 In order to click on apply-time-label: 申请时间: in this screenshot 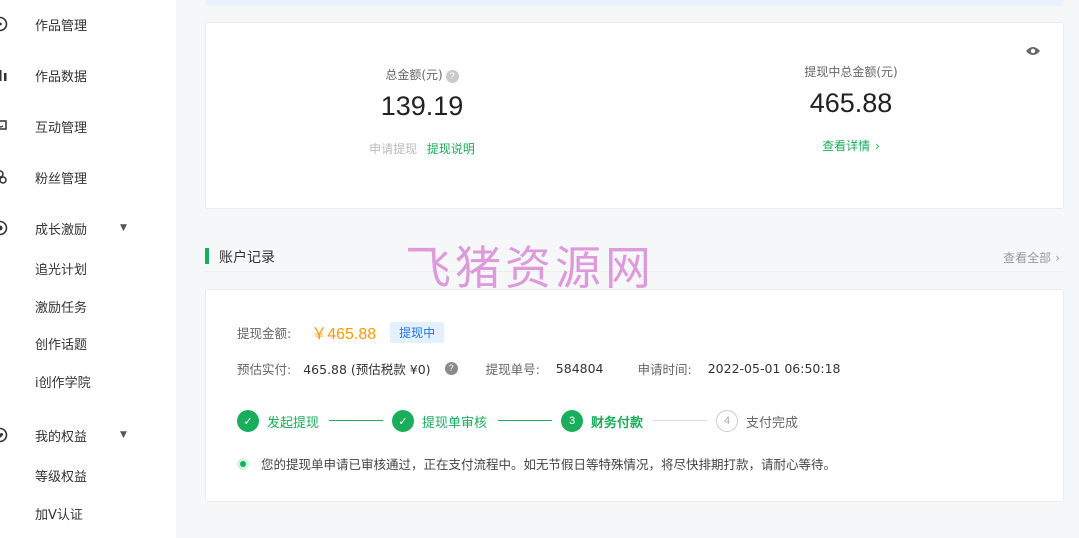, I will do `click(664, 369)`.